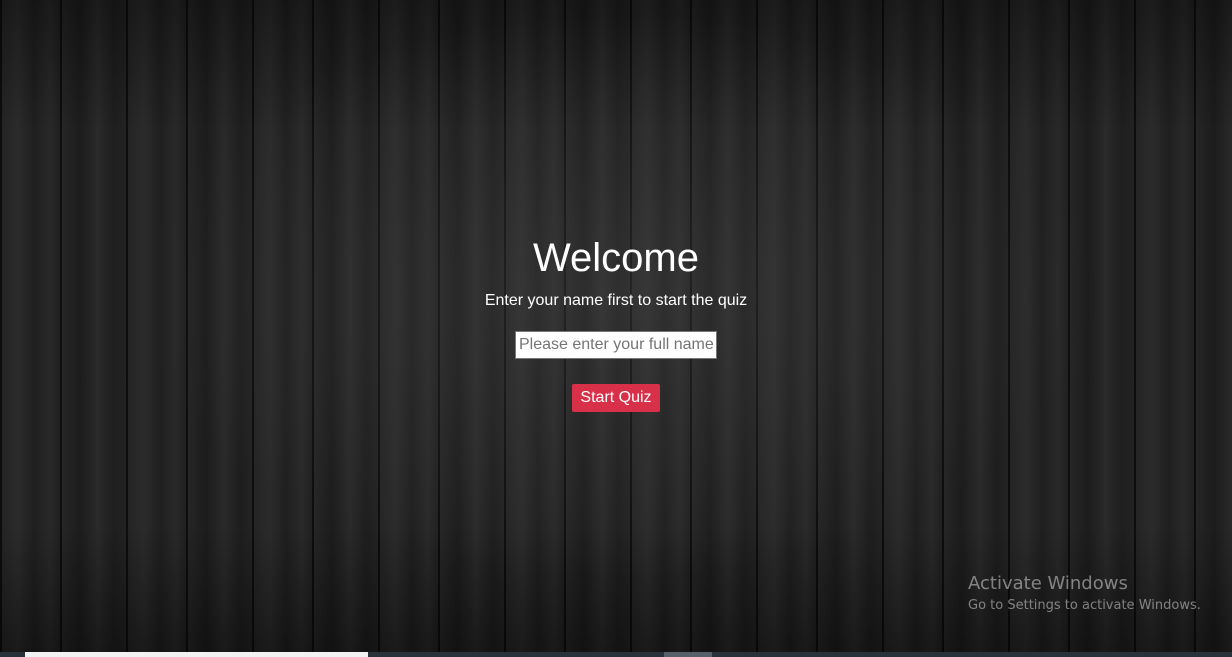 Image resolution: width=1232 pixels, height=657 pixels. I want to click on taskbar-item, so click(688, 654).